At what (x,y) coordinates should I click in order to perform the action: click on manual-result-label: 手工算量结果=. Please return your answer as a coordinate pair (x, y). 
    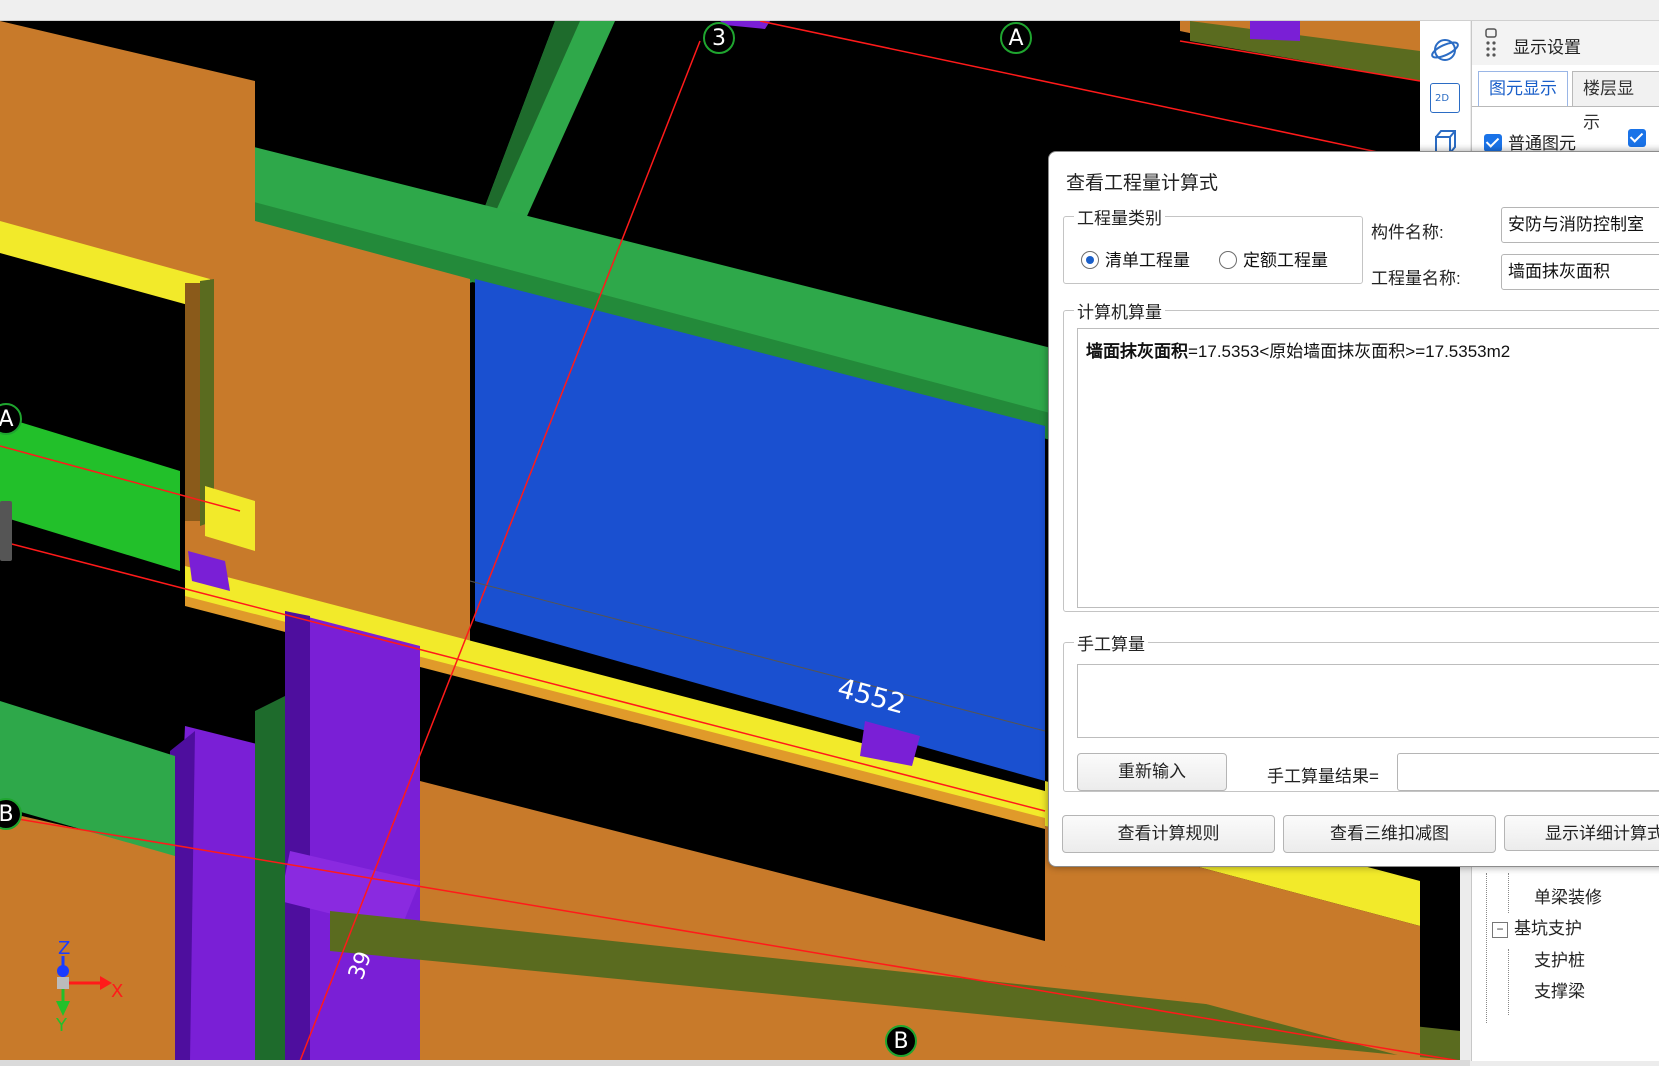
    Looking at the image, I should click on (1323, 776).